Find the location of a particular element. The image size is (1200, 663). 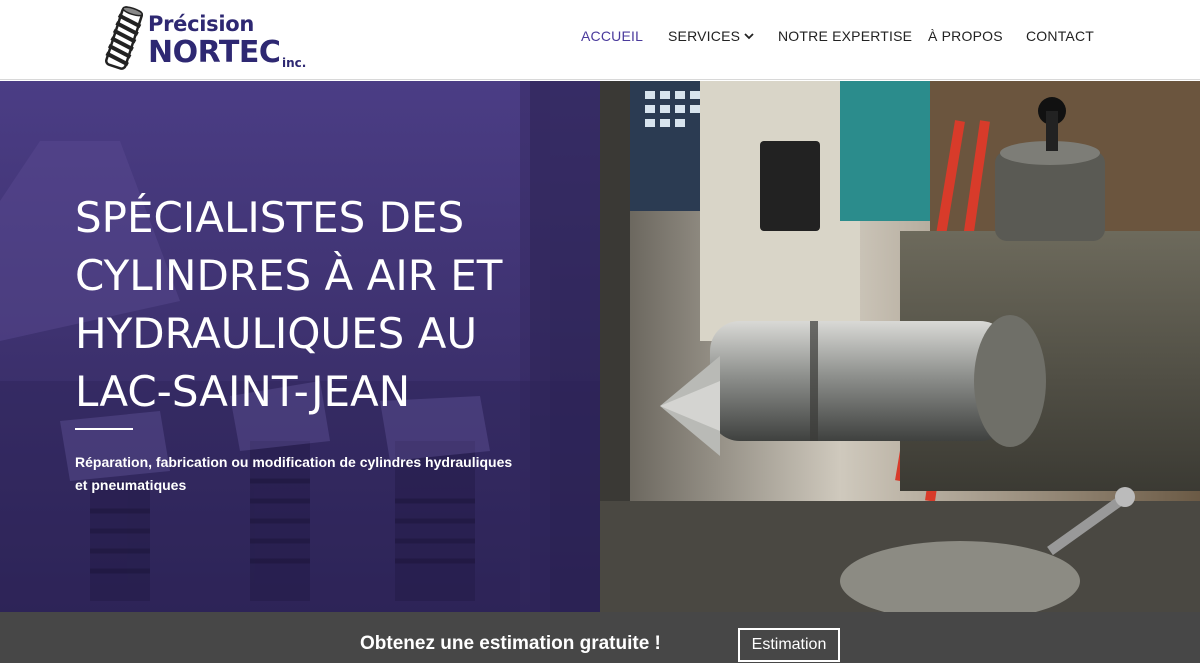

nav-item-services-label: SERVICES is located at coordinates (704, 36).